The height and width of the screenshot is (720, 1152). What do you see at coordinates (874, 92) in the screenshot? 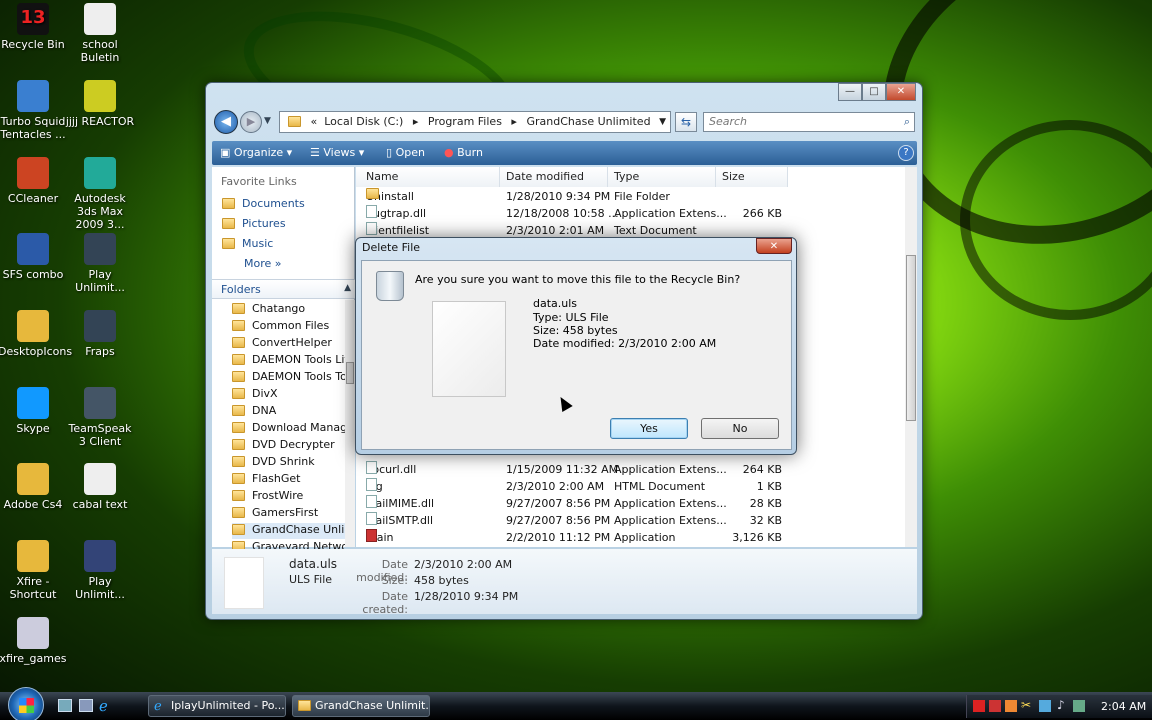
I see `maximize-button: □` at bounding box center [874, 92].